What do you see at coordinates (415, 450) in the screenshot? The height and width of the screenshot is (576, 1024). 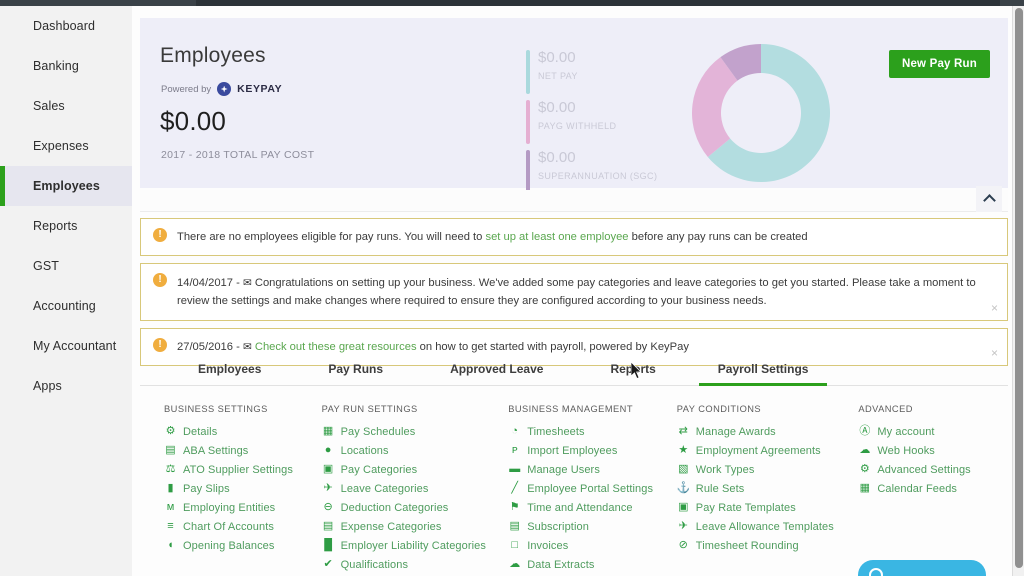 I see `settings-link-locations: ● Locations` at bounding box center [415, 450].